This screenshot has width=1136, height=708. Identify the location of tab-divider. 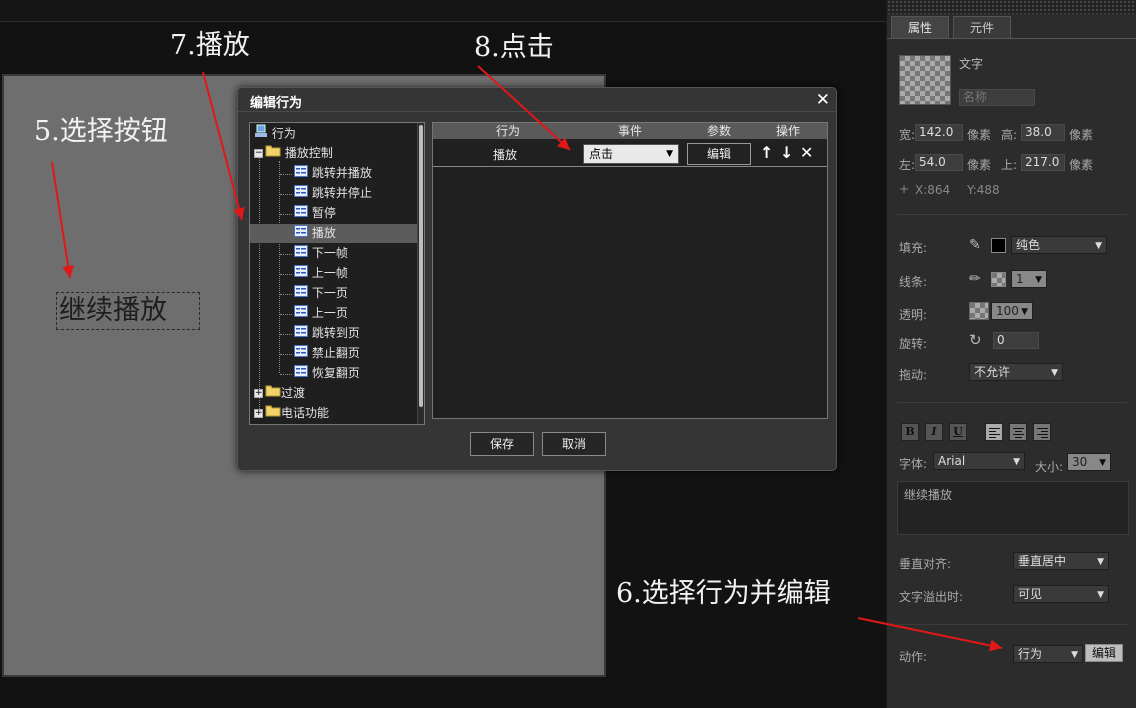
(1011, 38).